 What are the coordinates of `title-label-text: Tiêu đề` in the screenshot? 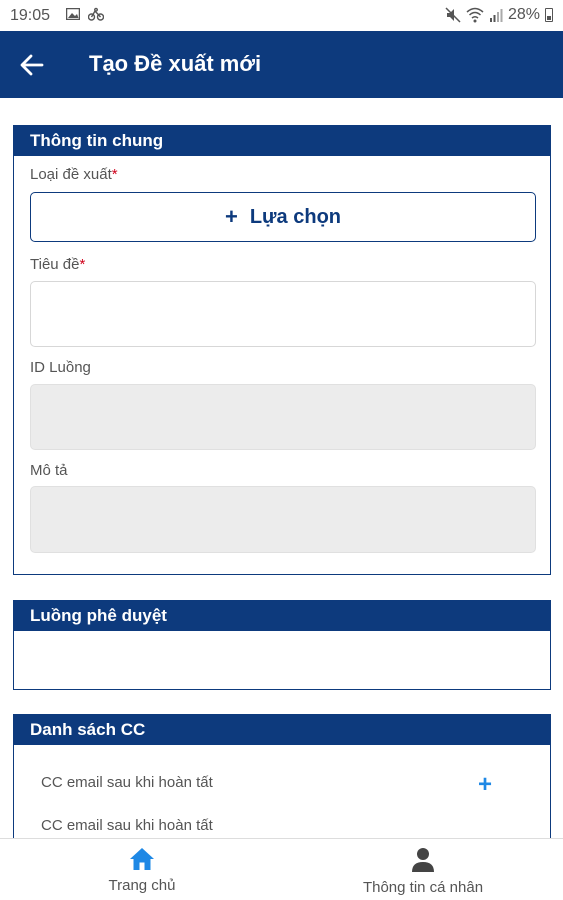 It's located at (55, 264).